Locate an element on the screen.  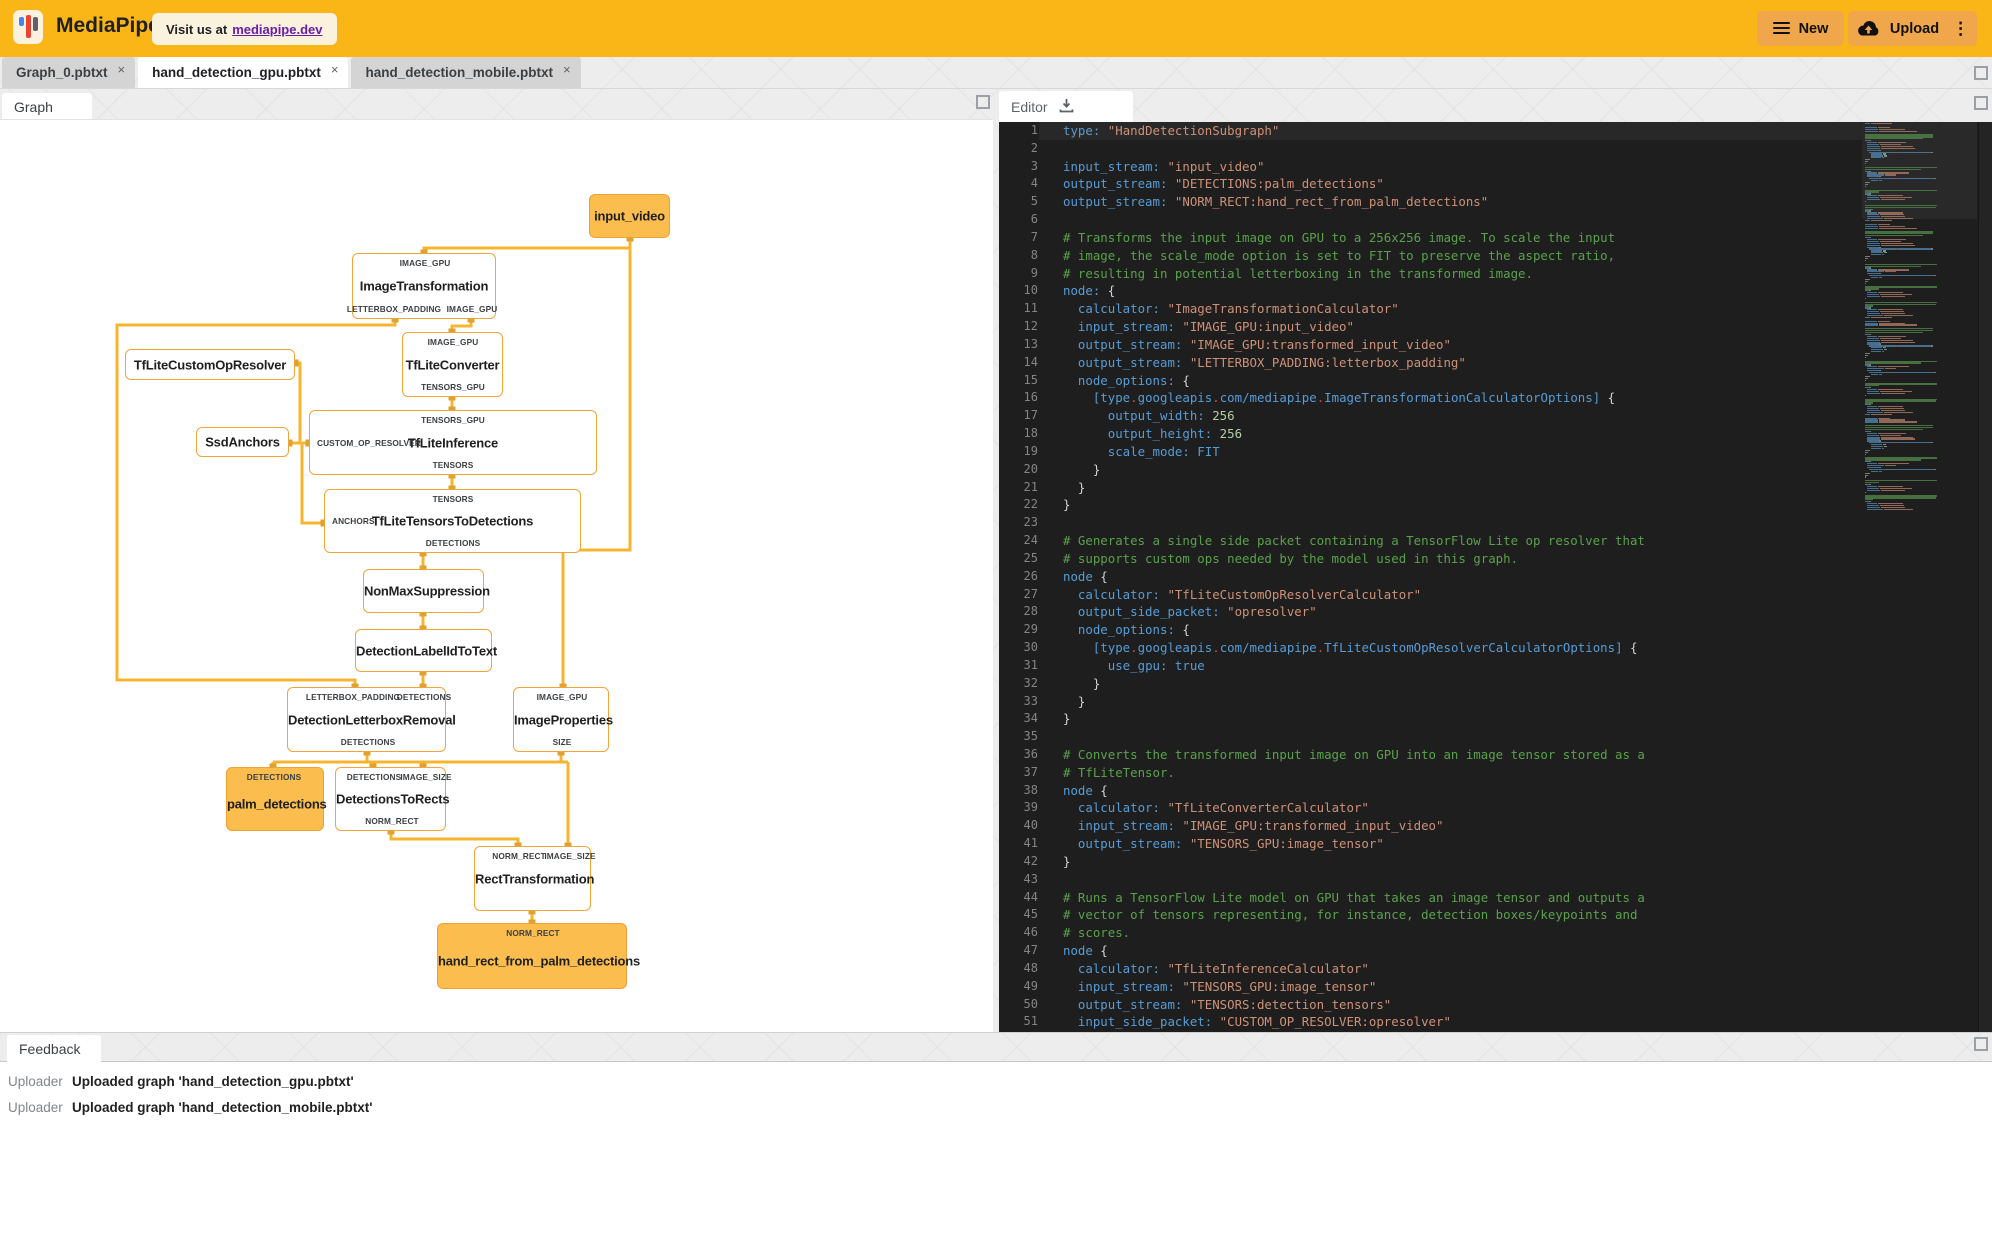
code-line: scale_mode: FIT is located at coordinates (1458, 452).